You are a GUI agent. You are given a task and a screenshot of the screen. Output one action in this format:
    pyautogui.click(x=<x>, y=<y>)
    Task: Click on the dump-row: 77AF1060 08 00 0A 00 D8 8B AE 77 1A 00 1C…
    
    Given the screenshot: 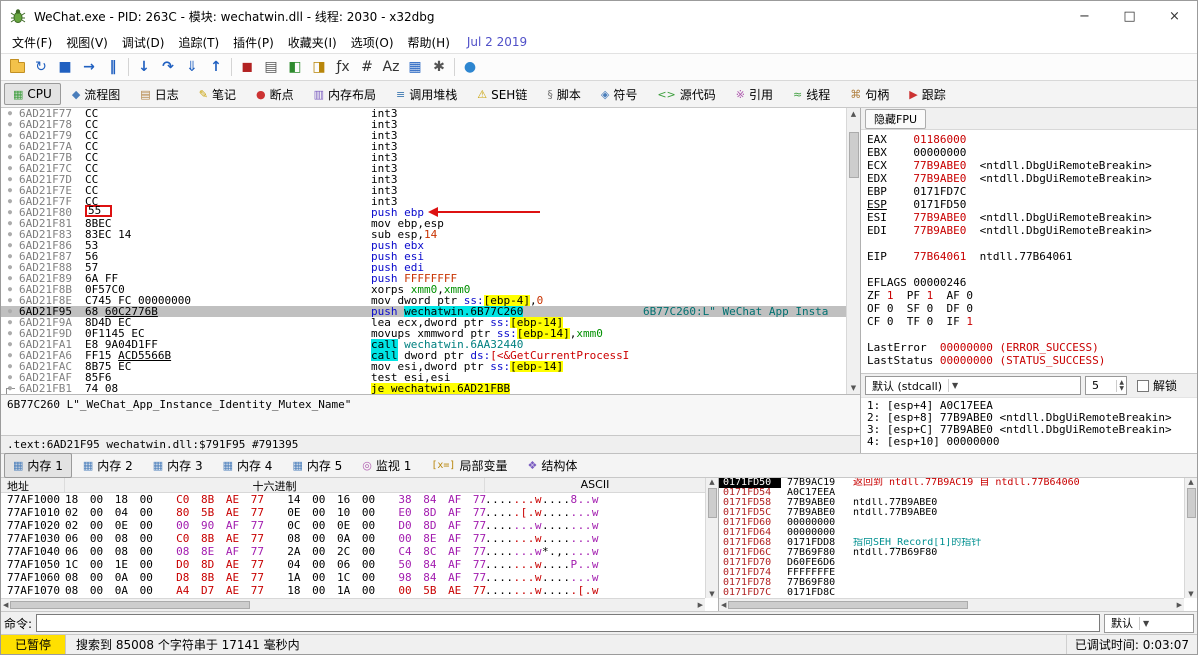 What is the action you would take?
    pyautogui.click(x=353, y=577)
    